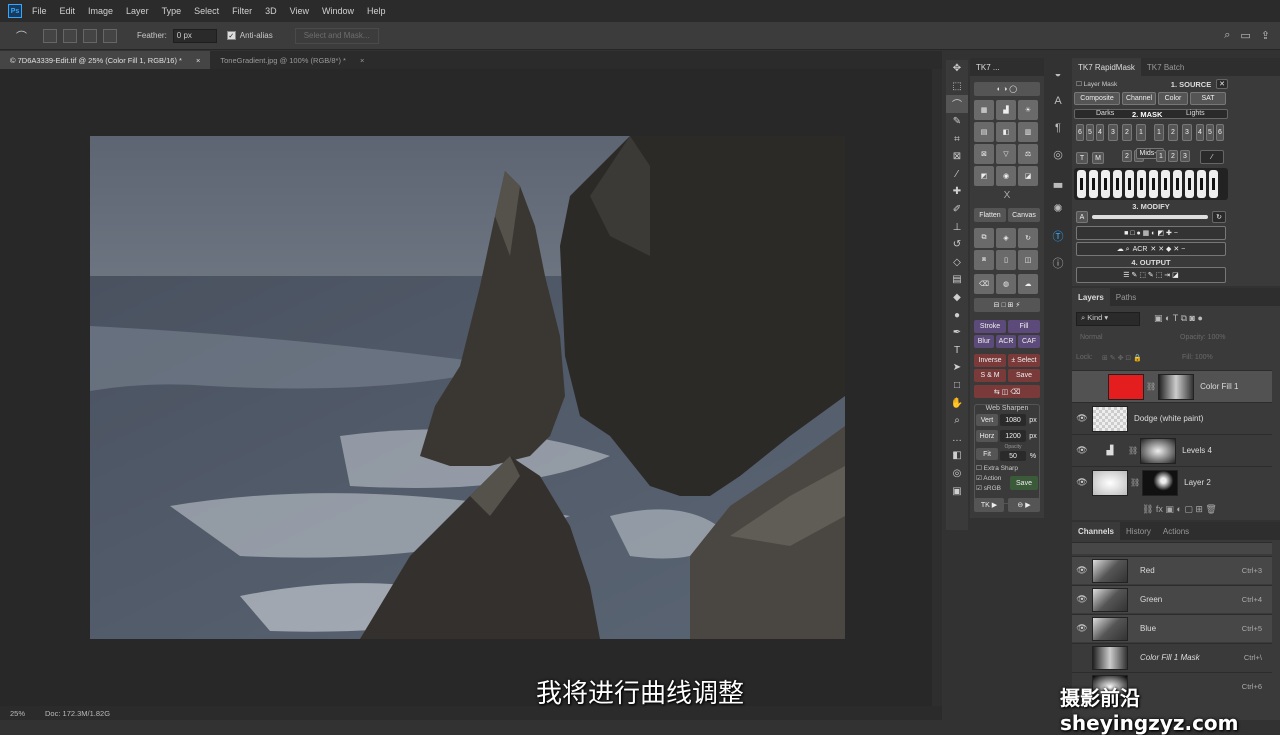  What do you see at coordinates (376, 11) in the screenshot?
I see `menu-help: Help` at bounding box center [376, 11].